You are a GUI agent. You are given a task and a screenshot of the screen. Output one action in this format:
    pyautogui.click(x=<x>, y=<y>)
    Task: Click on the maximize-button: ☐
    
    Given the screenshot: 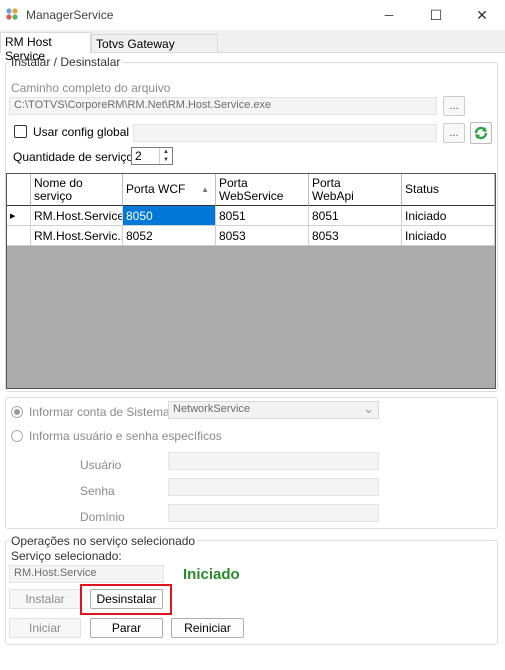 What is the action you would take?
    pyautogui.click(x=436, y=15)
    